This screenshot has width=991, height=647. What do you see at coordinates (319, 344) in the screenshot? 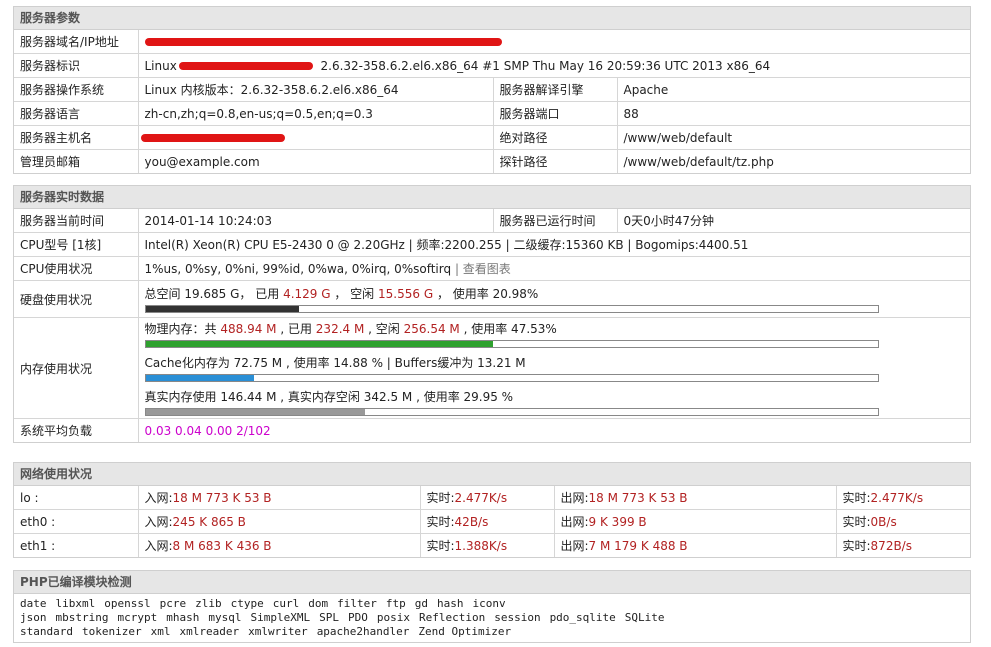
I see `phys-mem-fill` at bounding box center [319, 344].